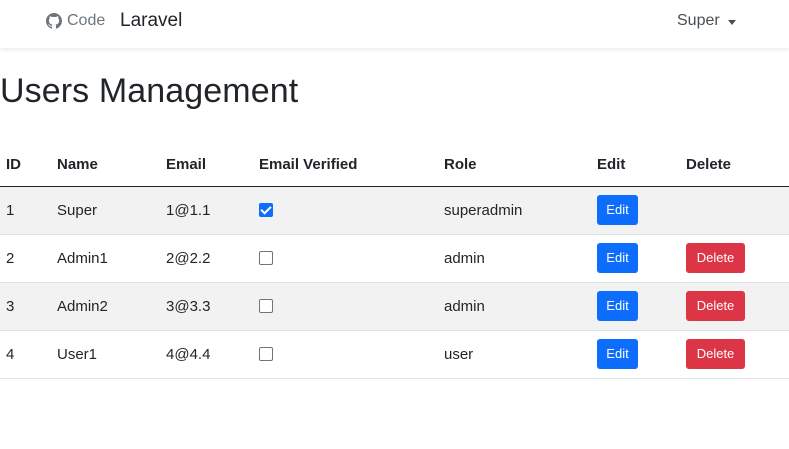  Describe the element at coordinates (734, 210) in the screenshot. I see `cell-delete` at that location.